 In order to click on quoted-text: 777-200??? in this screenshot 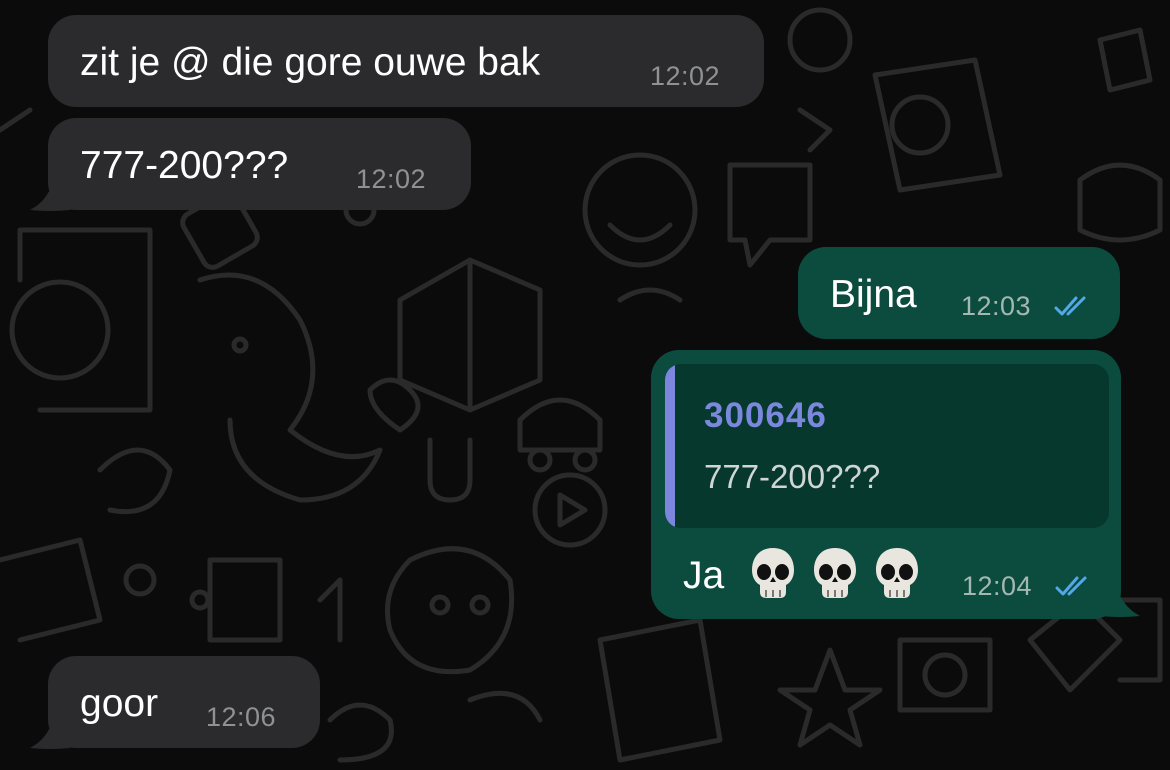, I will do `click(792, 476)`.